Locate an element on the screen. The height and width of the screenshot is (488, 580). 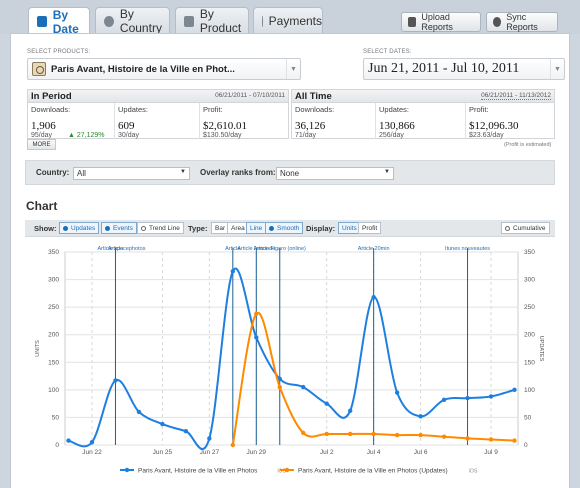
upload-icon is located at coordinates (412, 22).